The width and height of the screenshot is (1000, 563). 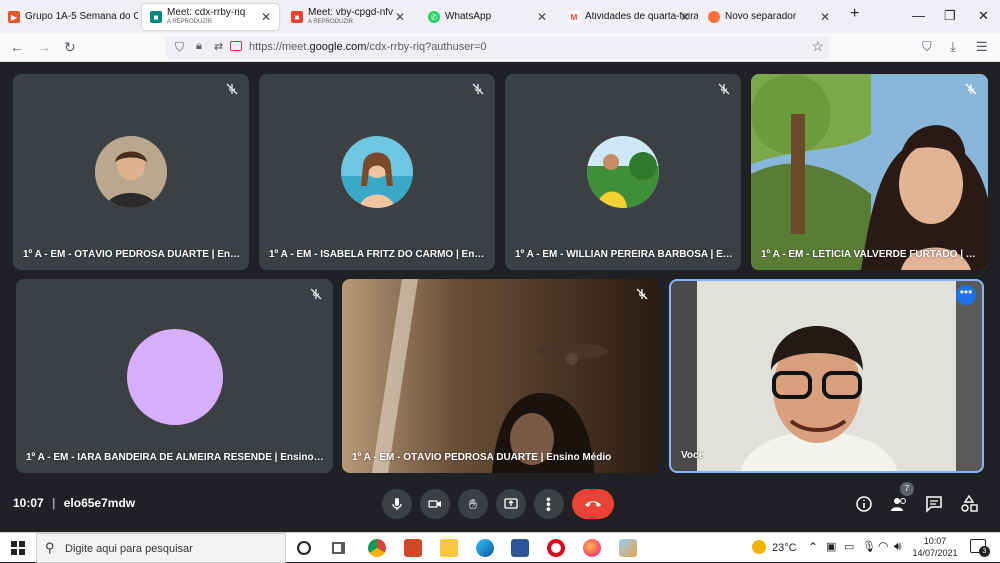 I want to click on hand-icon: ✋︎, so click(x=473, y=503).